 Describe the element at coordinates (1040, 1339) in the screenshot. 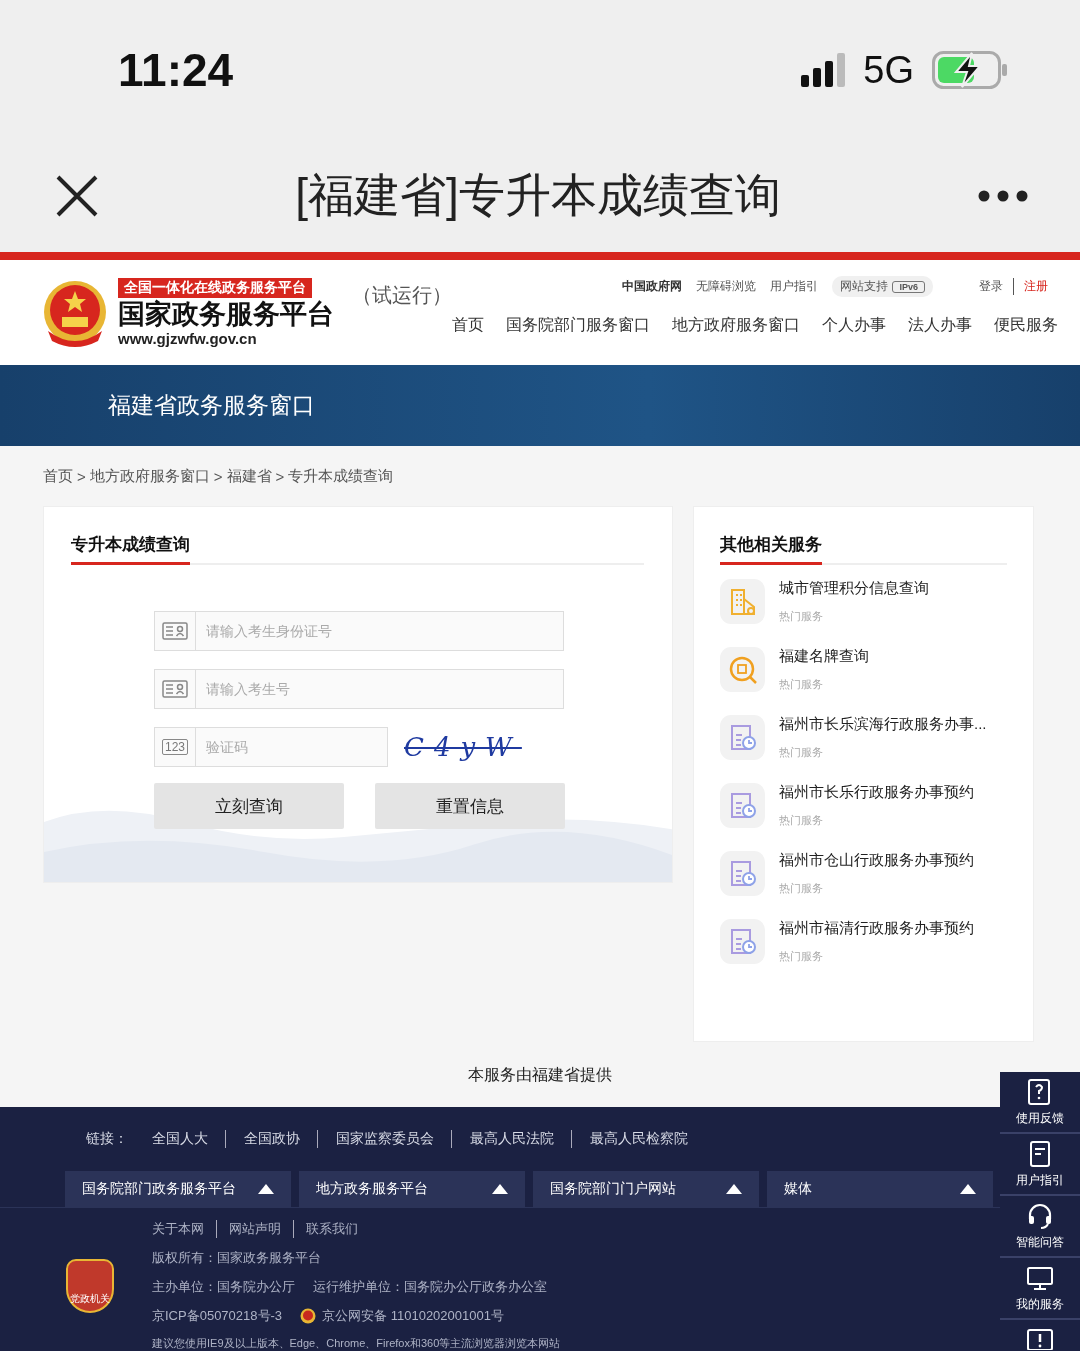

I see `alert-icon` at that location.